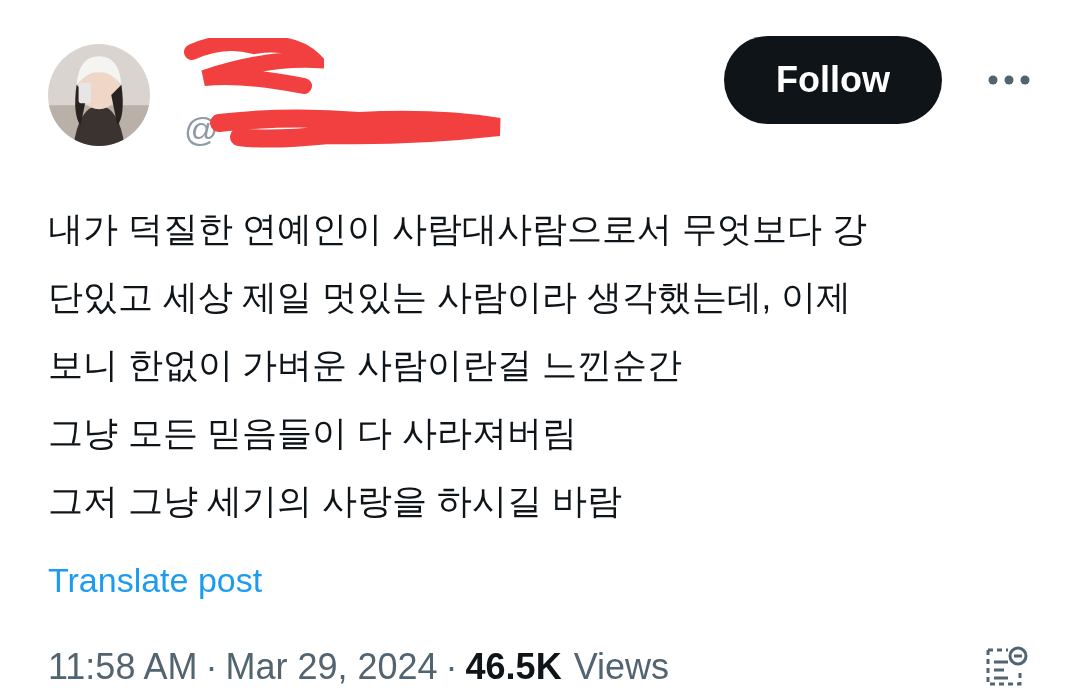 This screenshot has height=700, width=1080. Describe the element at coordinates (365, 365) in the screenshot. I see `post-text-line: 보니 한없이 가벼운 사람이란걸 느낀순간` at that location.